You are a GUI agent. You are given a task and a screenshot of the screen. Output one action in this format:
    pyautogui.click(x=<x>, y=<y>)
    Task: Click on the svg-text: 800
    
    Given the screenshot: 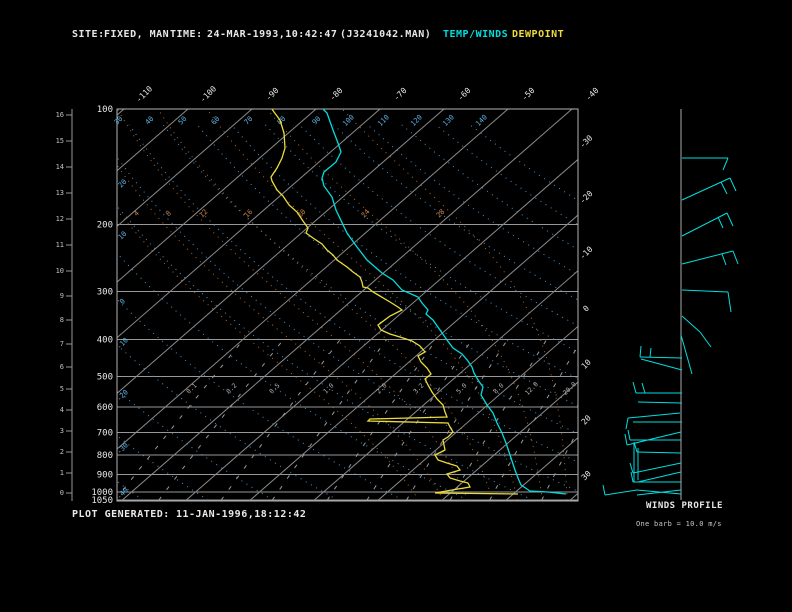 What is the action you would take?
    pyautogui.click(x=105, y=456)
    